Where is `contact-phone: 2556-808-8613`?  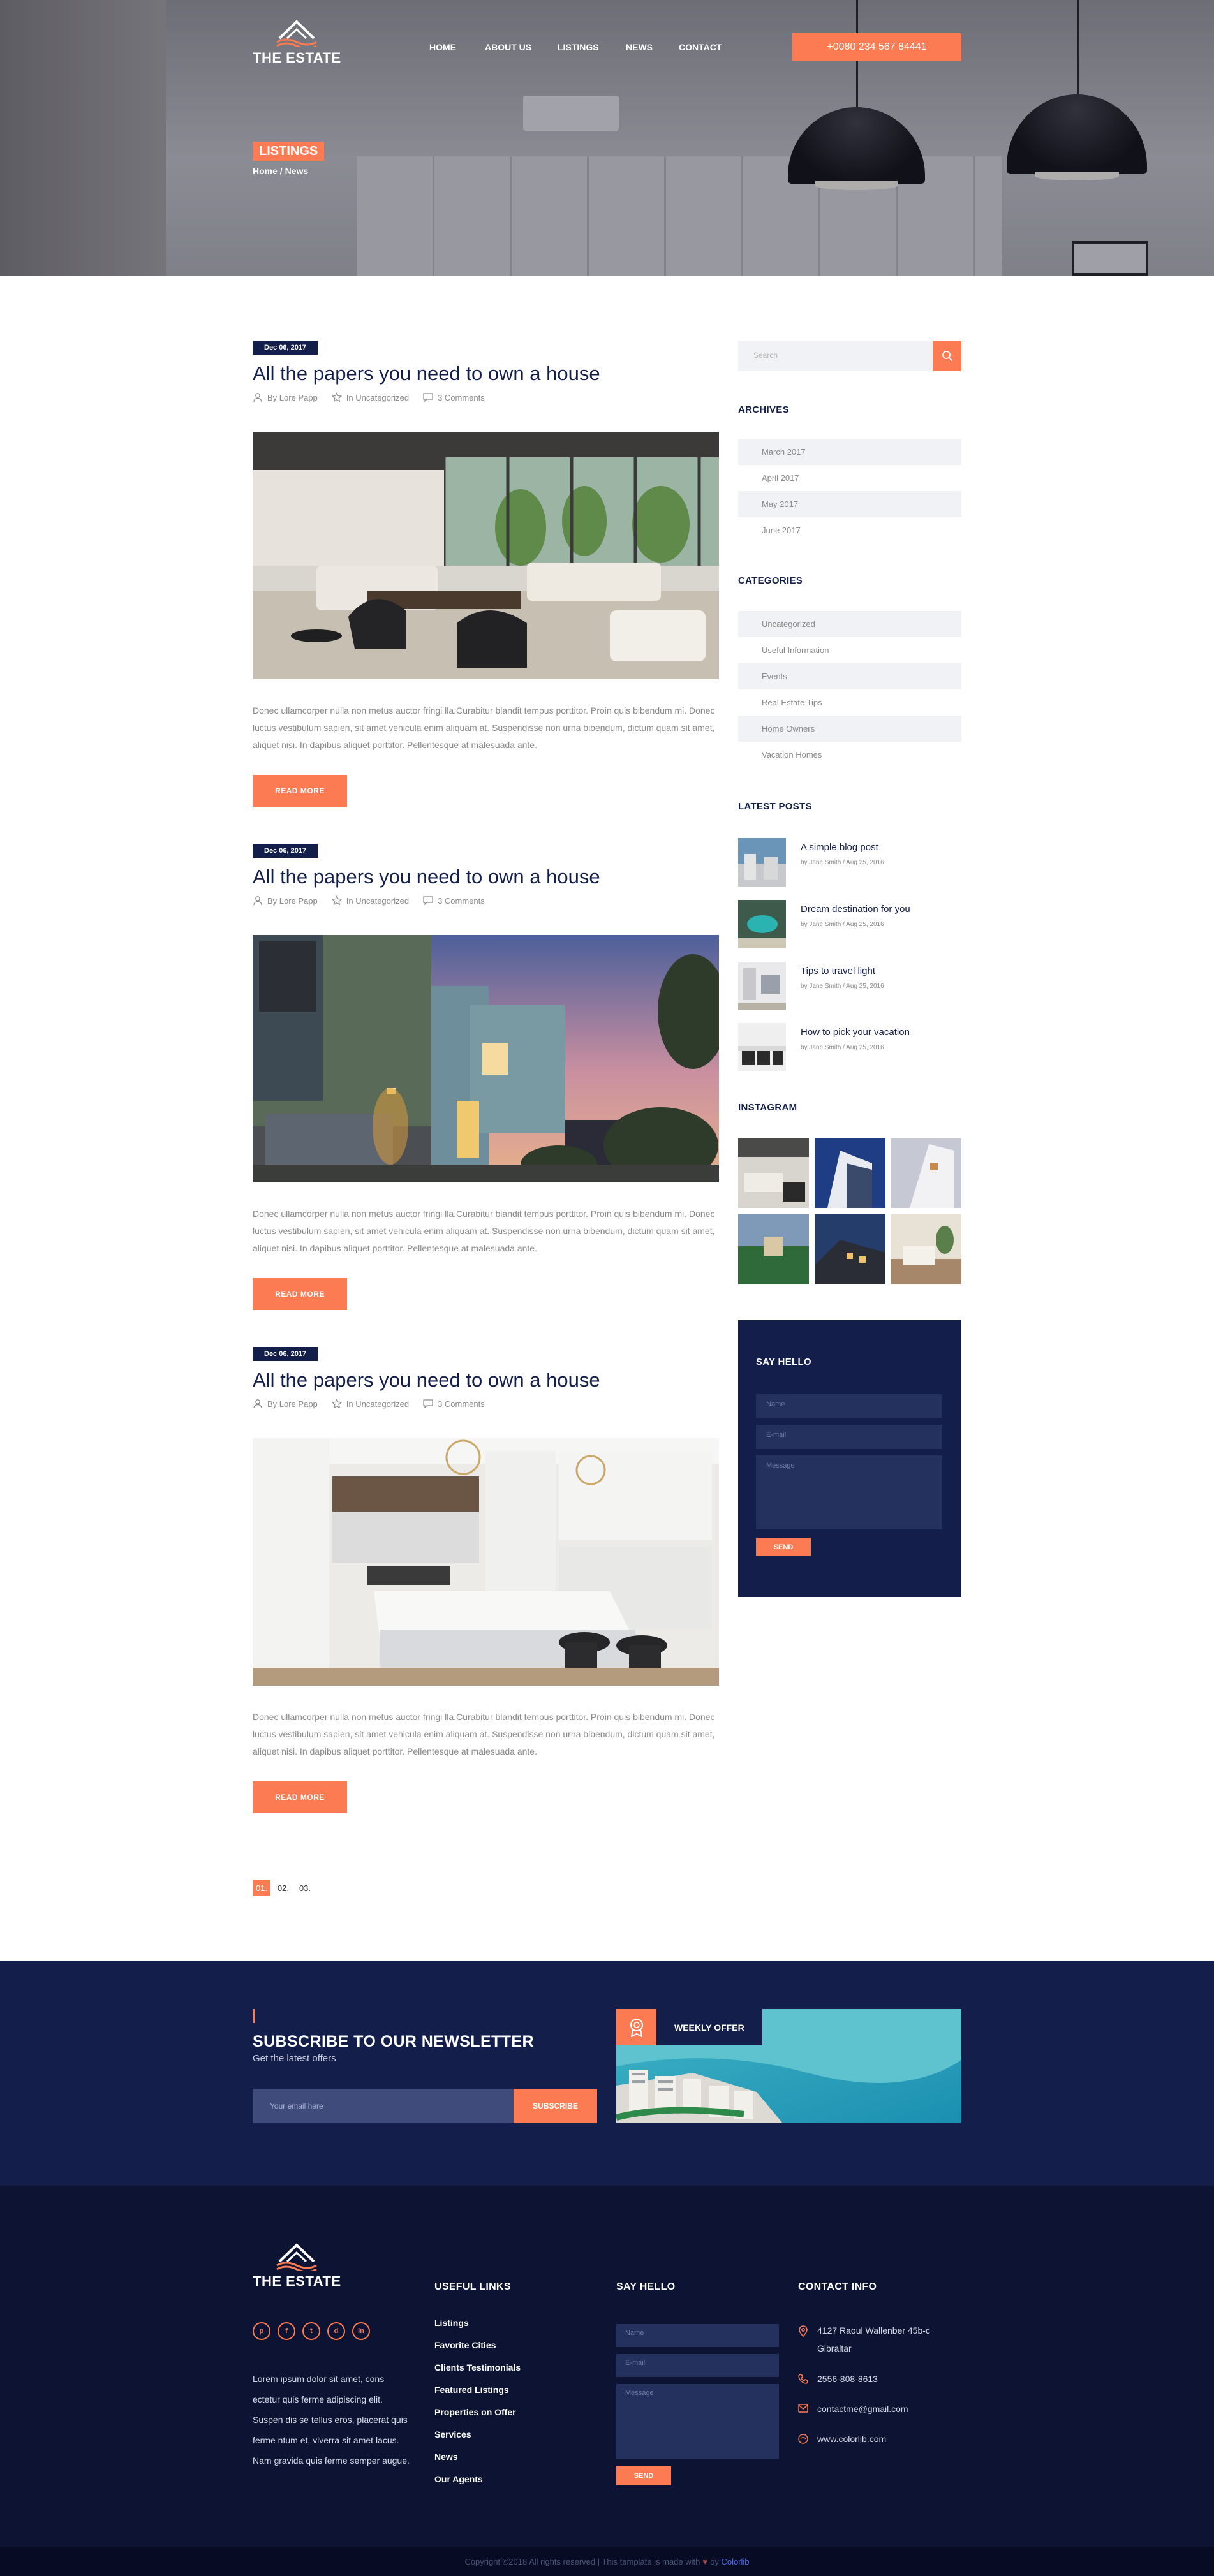
contact-phone: 2556-808-8613 is located at coordinates (838, 2379).